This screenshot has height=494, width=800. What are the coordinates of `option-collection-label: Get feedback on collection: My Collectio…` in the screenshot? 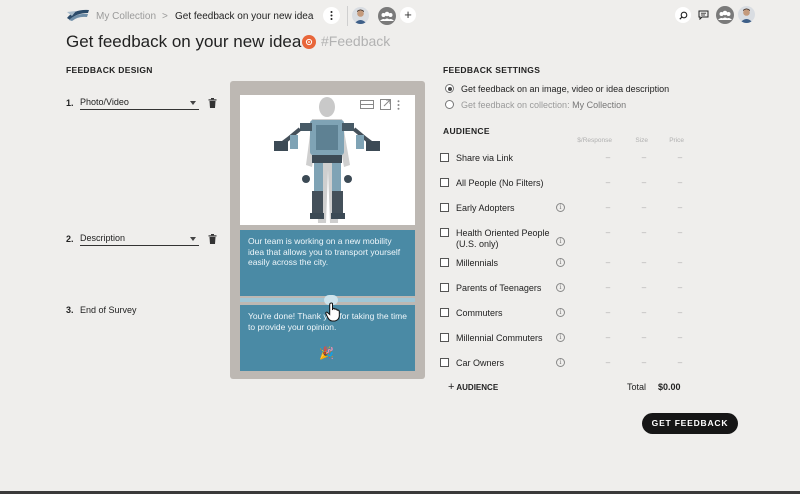 It's located at (543, 105).